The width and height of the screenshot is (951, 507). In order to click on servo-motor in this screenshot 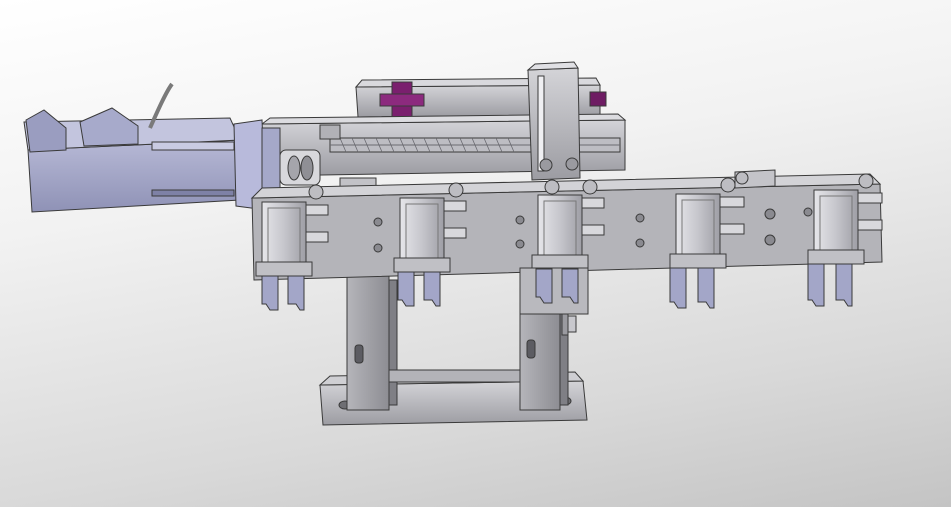, I will do `click(152, 147)`.